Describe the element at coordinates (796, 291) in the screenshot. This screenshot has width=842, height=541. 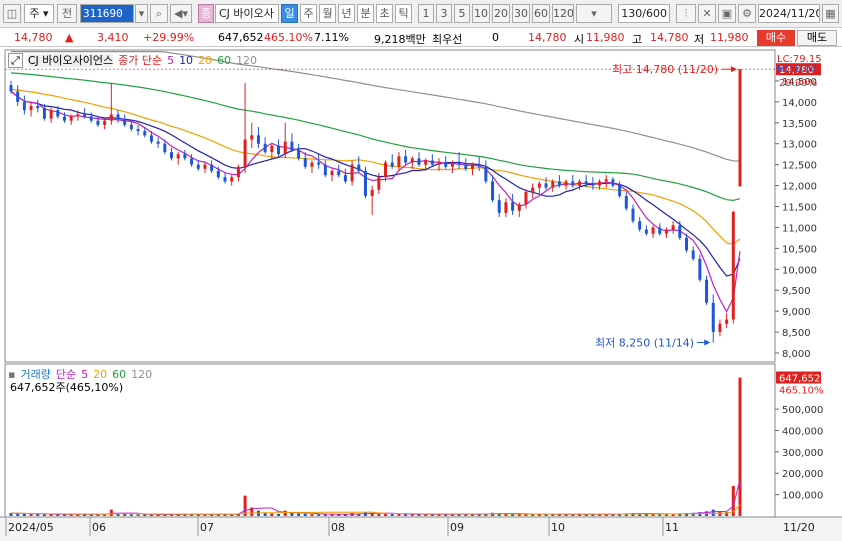
I see `price-tick-label: 9,500` at that location.